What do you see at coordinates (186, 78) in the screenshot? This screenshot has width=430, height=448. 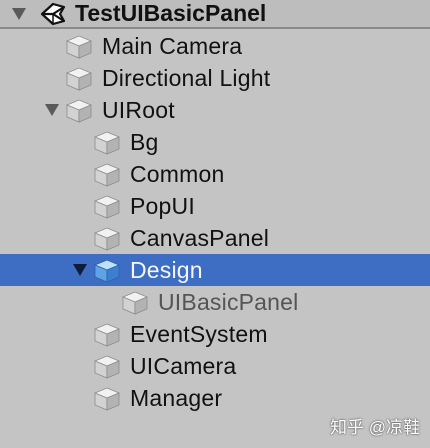 I see `hierarchy-row-label: Directional Light` at bounding box center [186, 78].